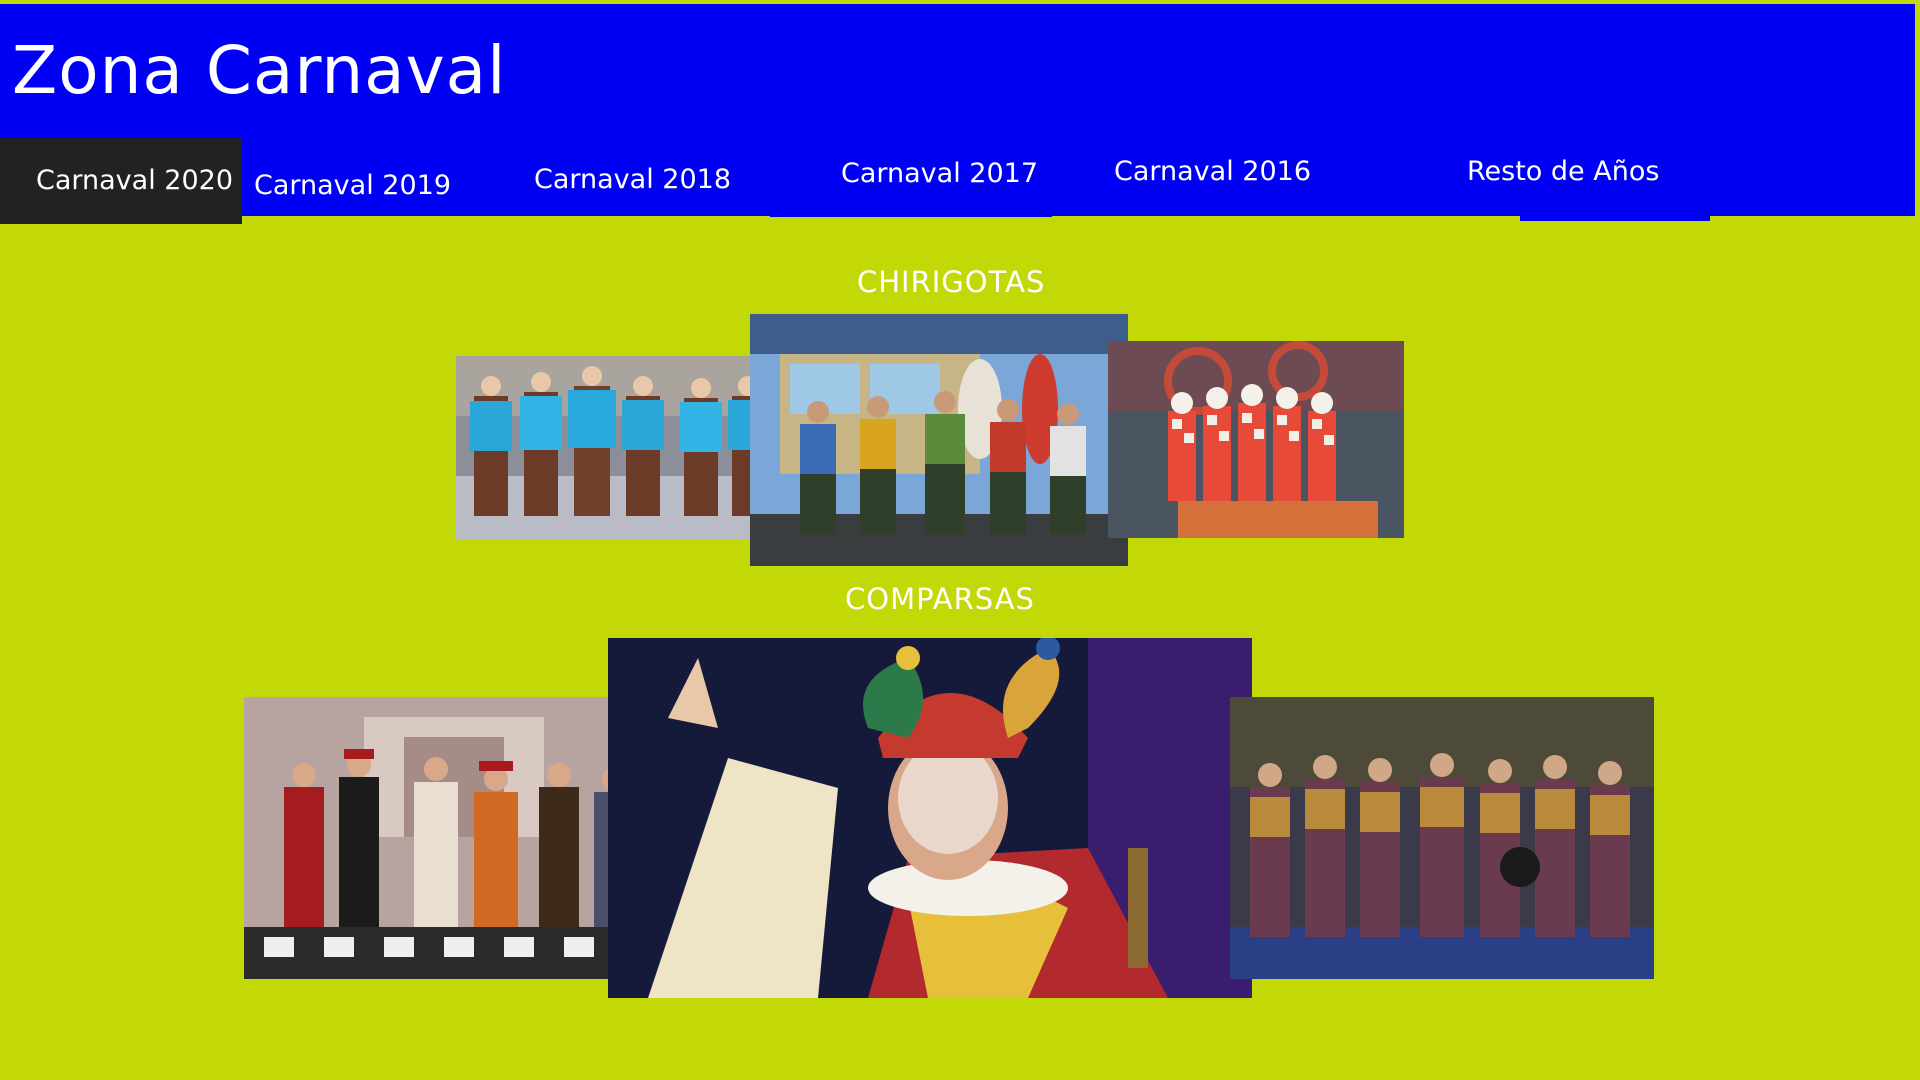 This screenshot has width=1920, height=1080. Describe the element at coordinates (121, 181) in the screenshot. I see `nav-tab-carnaval-2020: Carnaval 2020` at that location.